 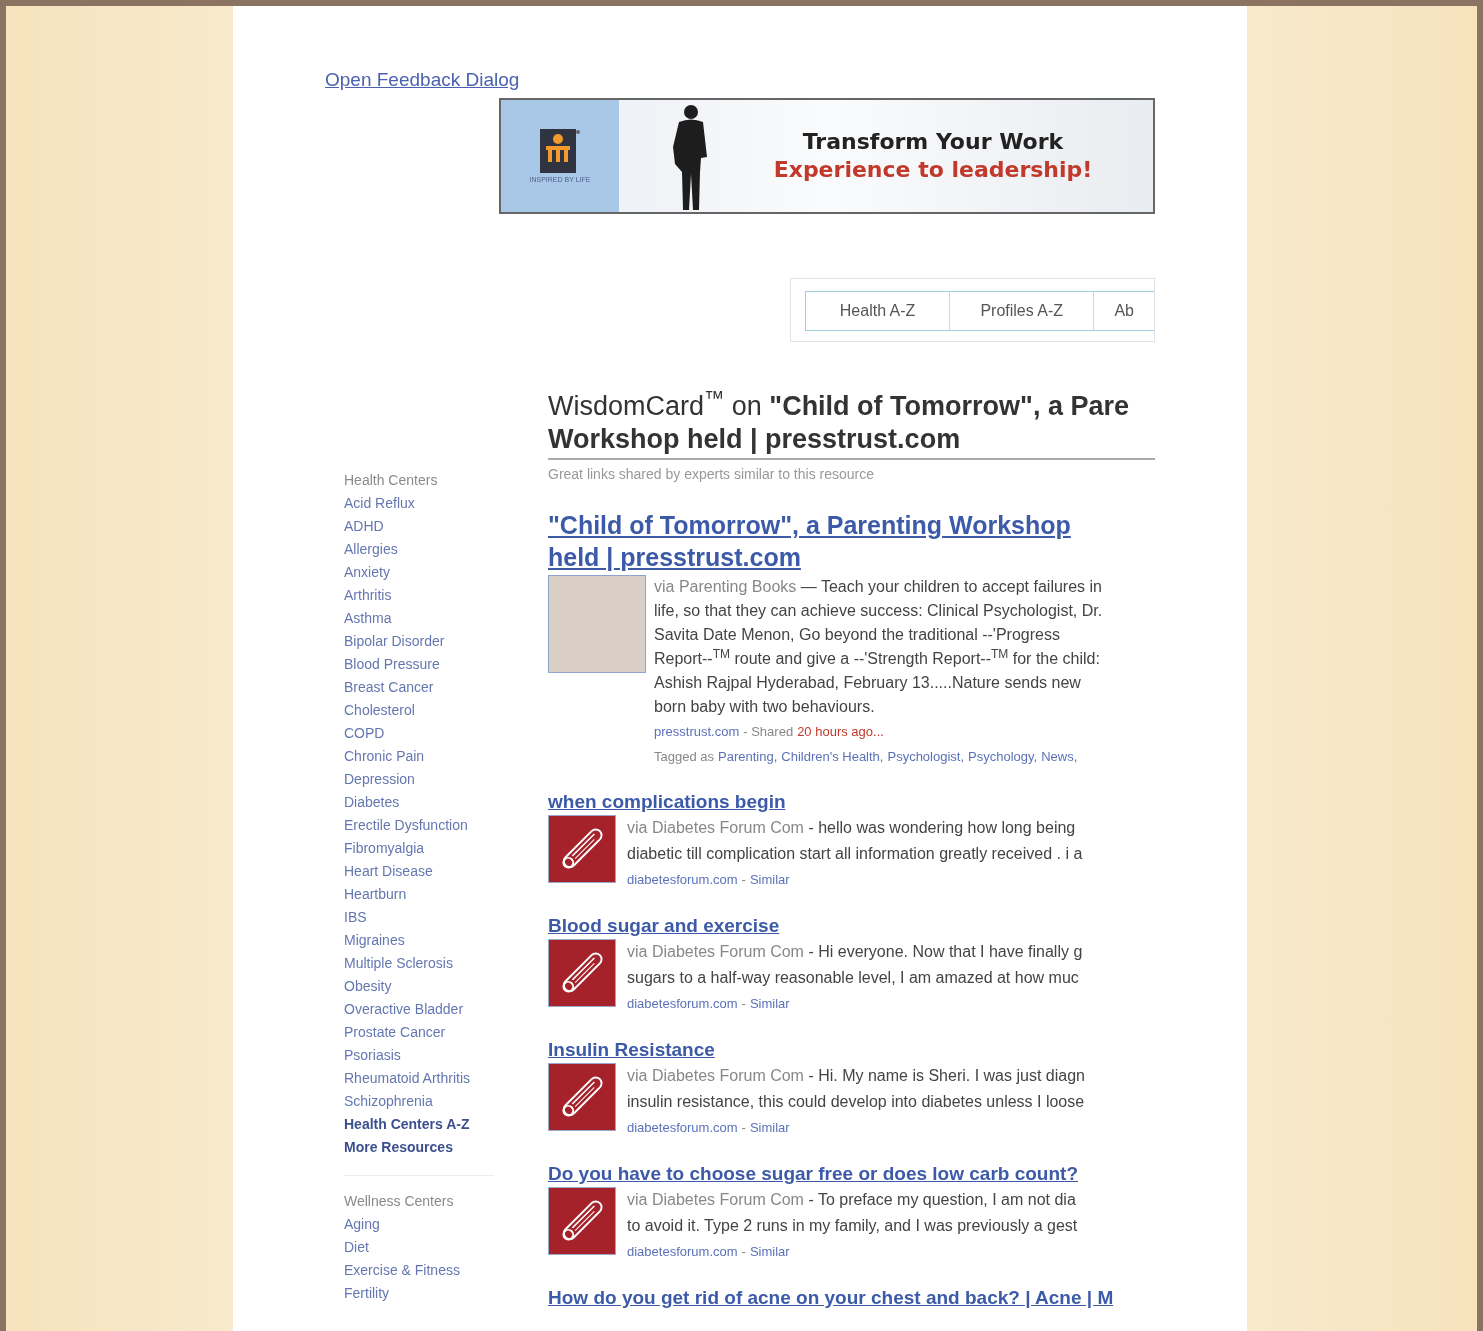 I want to click on sidebar-link: Exercise & Fitness, so click(x=402, y=1270).